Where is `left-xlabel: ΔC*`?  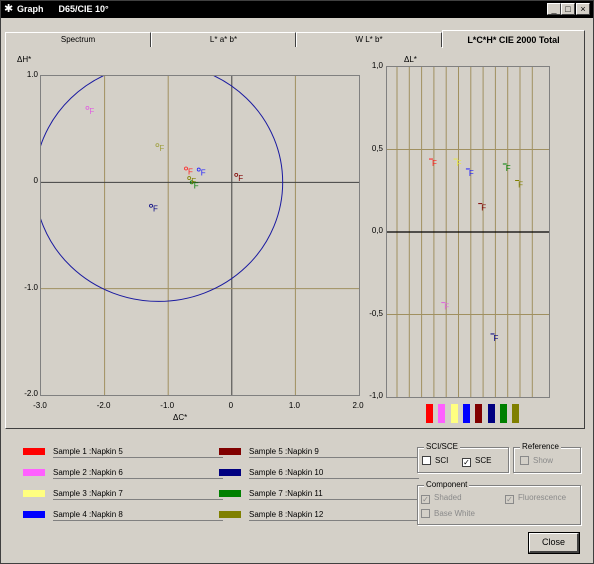 left-xlabel: ΔC* is located at coordinates (180, 417).